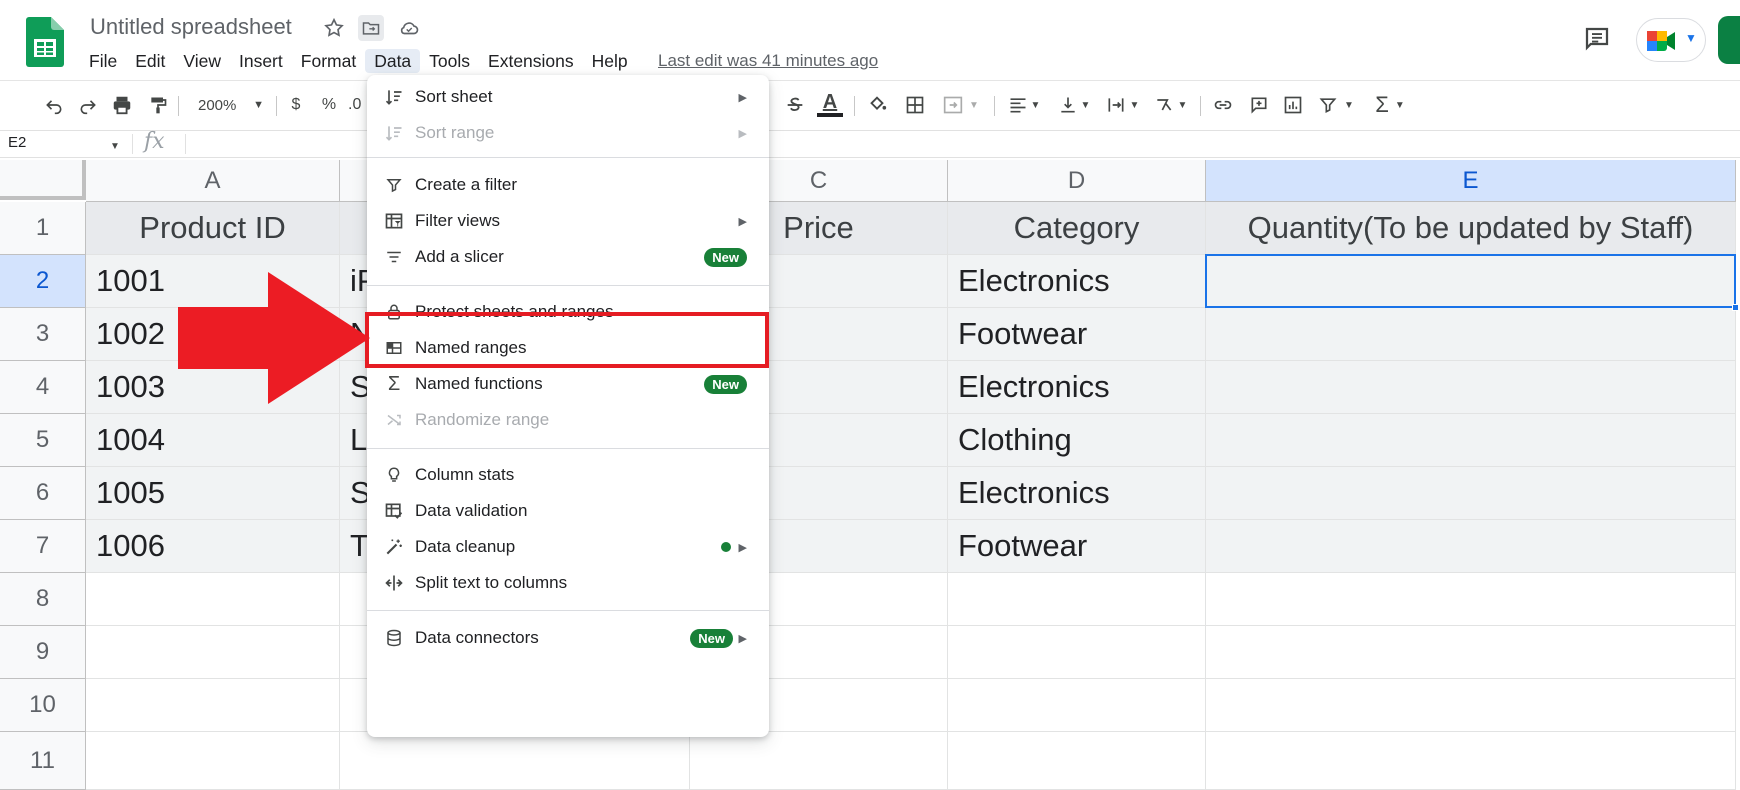 Image resolution: width=1740 pixels, height=790 pixels. I want to click on borders-icon, so click(915, 105).